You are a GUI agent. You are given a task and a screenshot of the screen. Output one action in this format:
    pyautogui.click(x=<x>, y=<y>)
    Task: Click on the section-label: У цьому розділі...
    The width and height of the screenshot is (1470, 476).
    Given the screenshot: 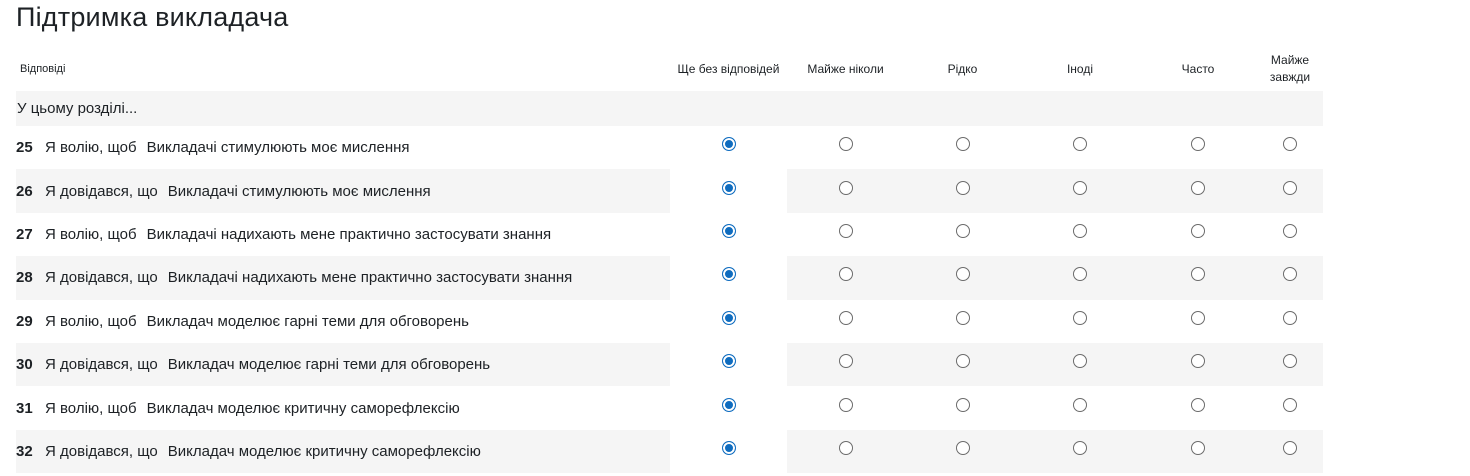 What is the action you would take?
    pyautogui.click(x=77, y=108)
    